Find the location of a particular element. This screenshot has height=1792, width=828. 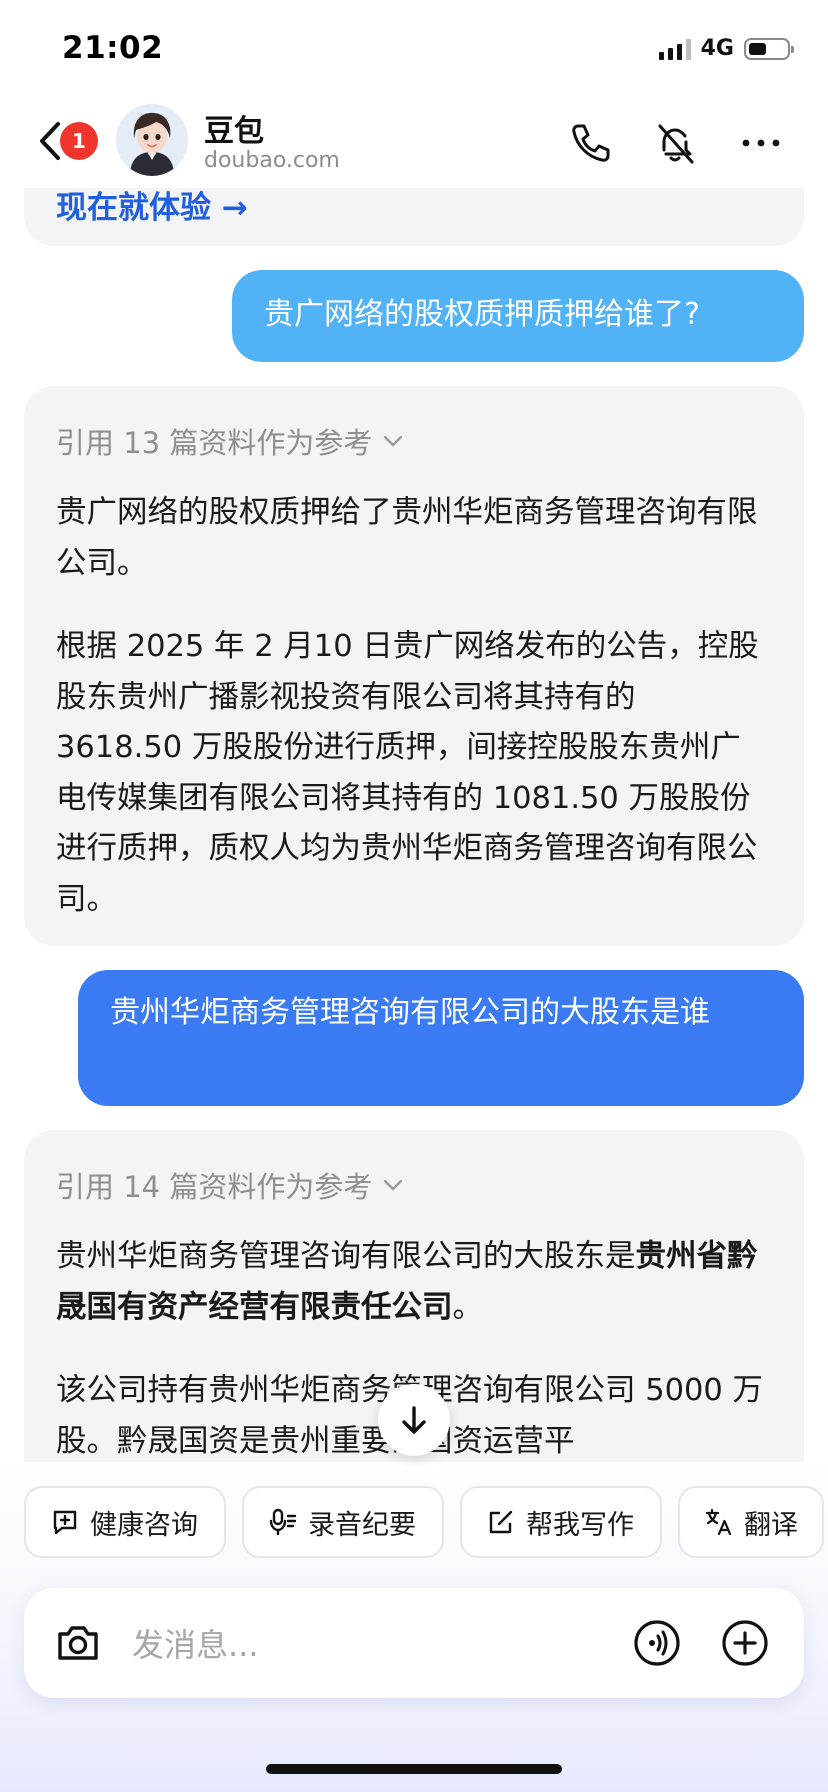

chip-label: 健康咨询 is located at coordinates (144, 1525).